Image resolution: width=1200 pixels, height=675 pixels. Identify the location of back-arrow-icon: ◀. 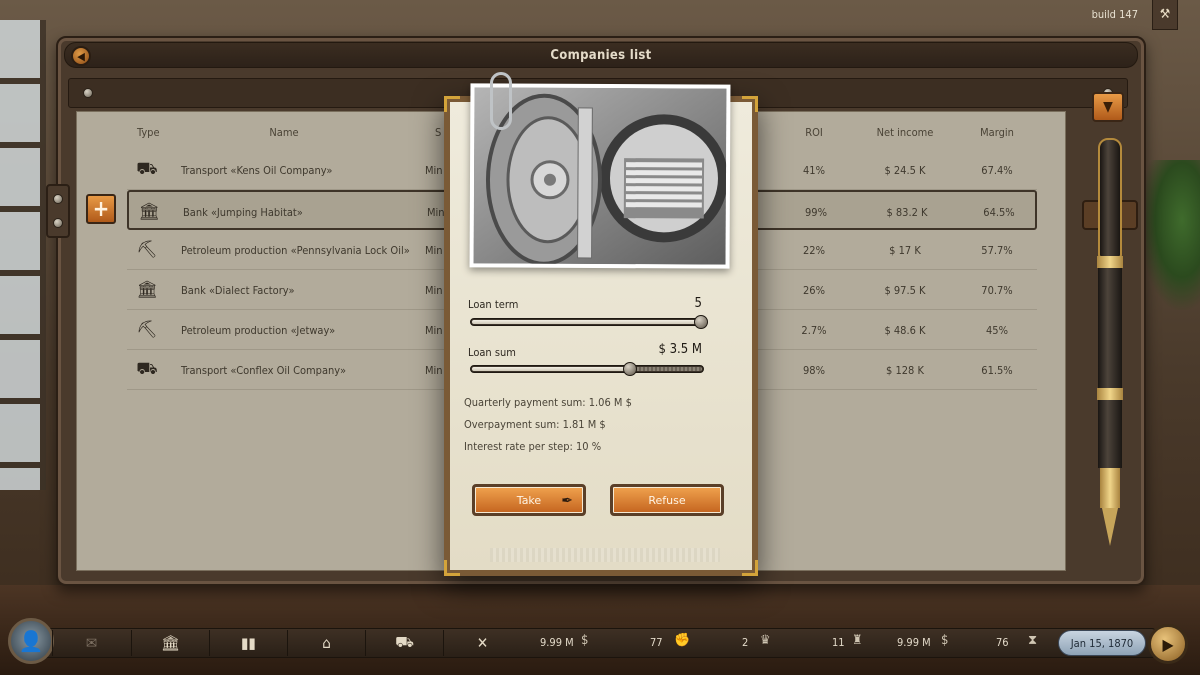
(81, 56).